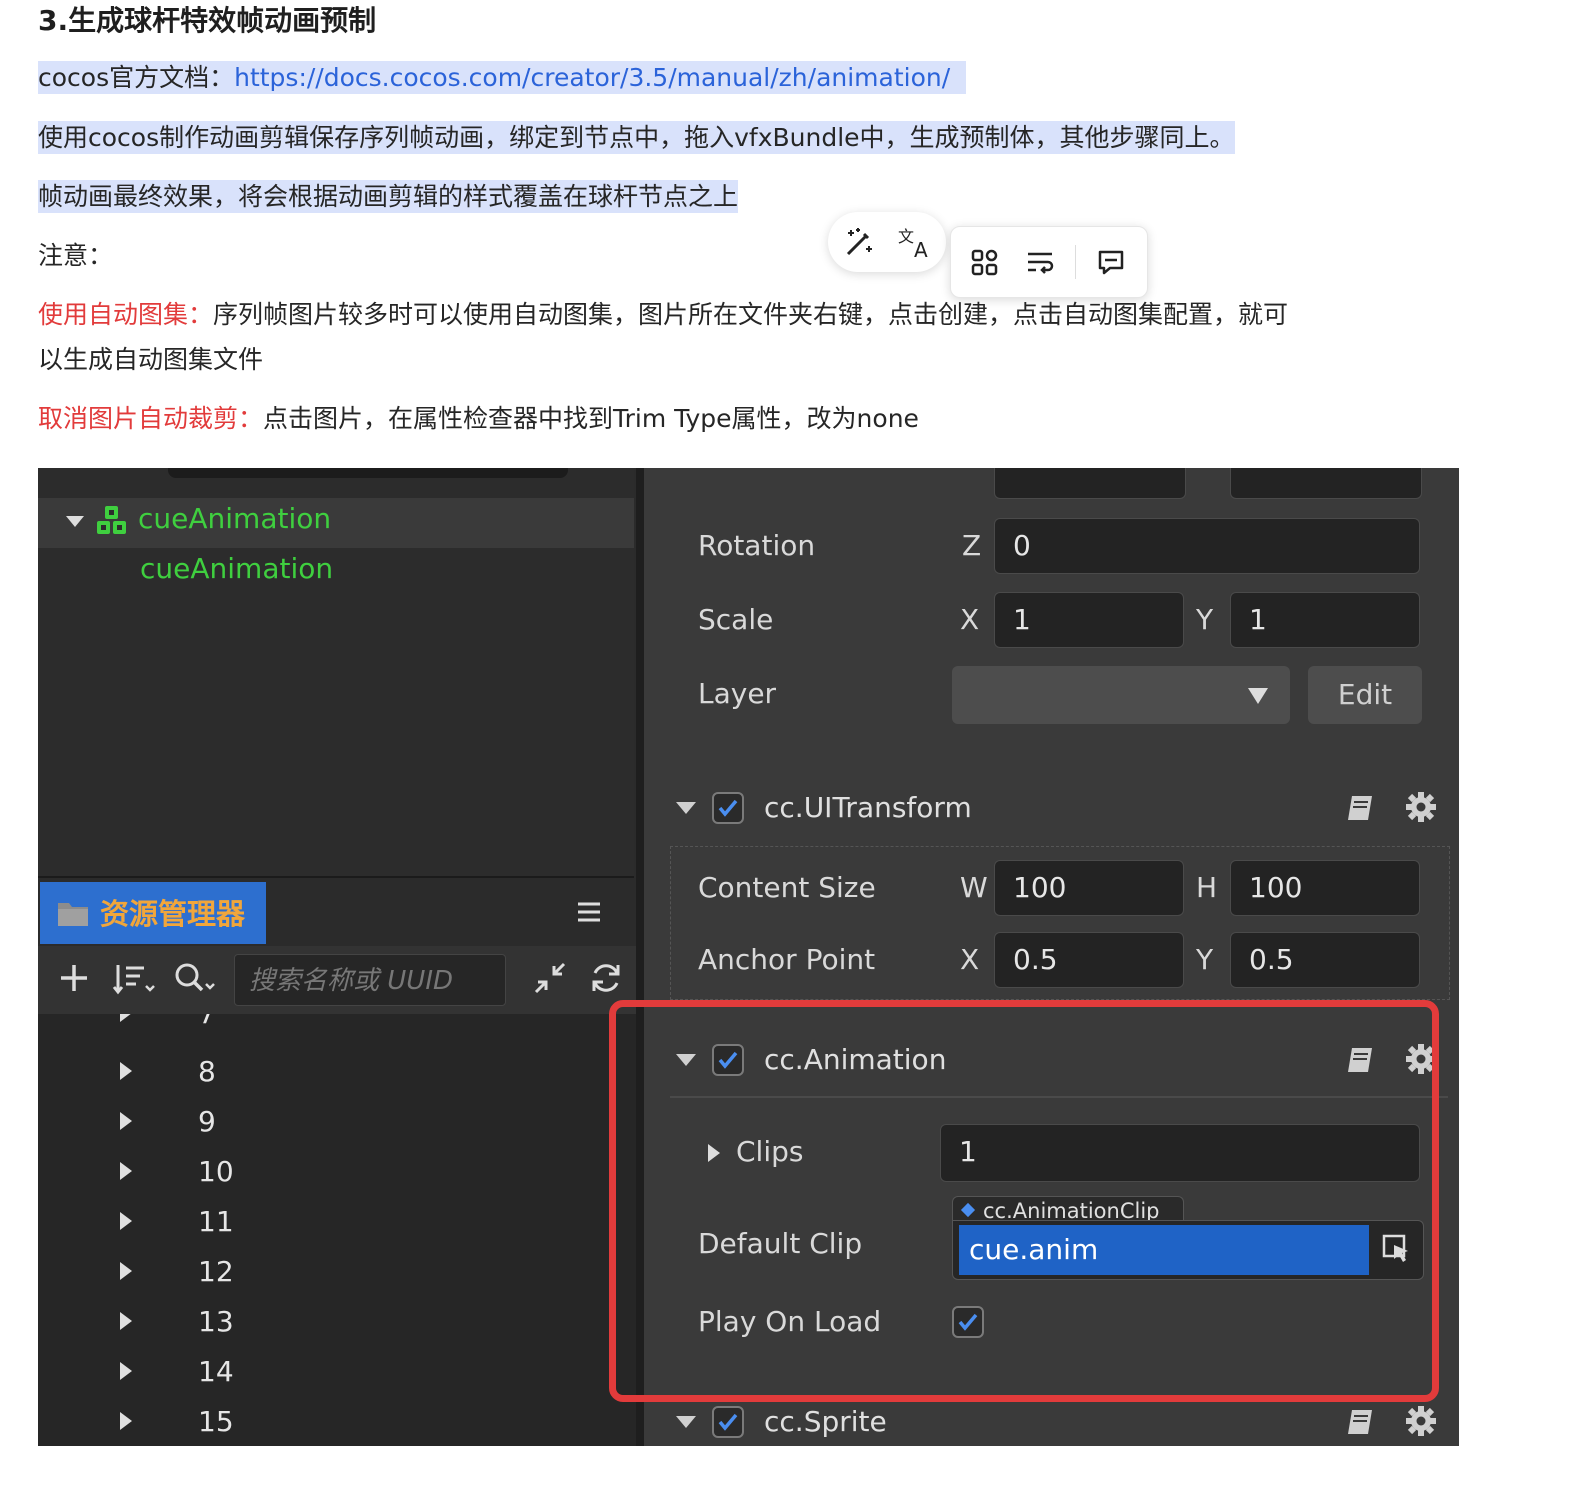 The height and width of the screenshot is (1485, 1583). Describe the element at coordinates (1207, 887) in the screenshot. I see `height-axis-label: H` at that location.